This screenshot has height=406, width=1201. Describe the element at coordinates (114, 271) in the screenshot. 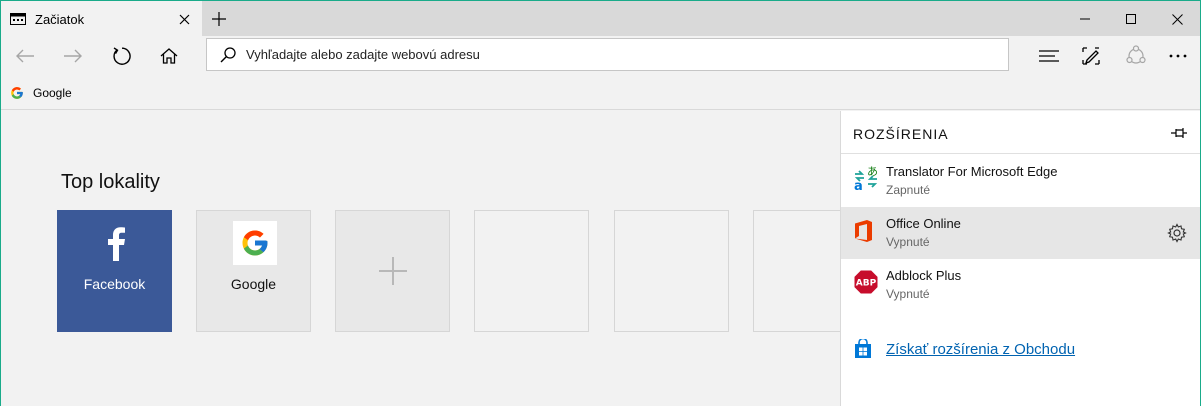

I see `tile-facebook: Facebook` at that location.